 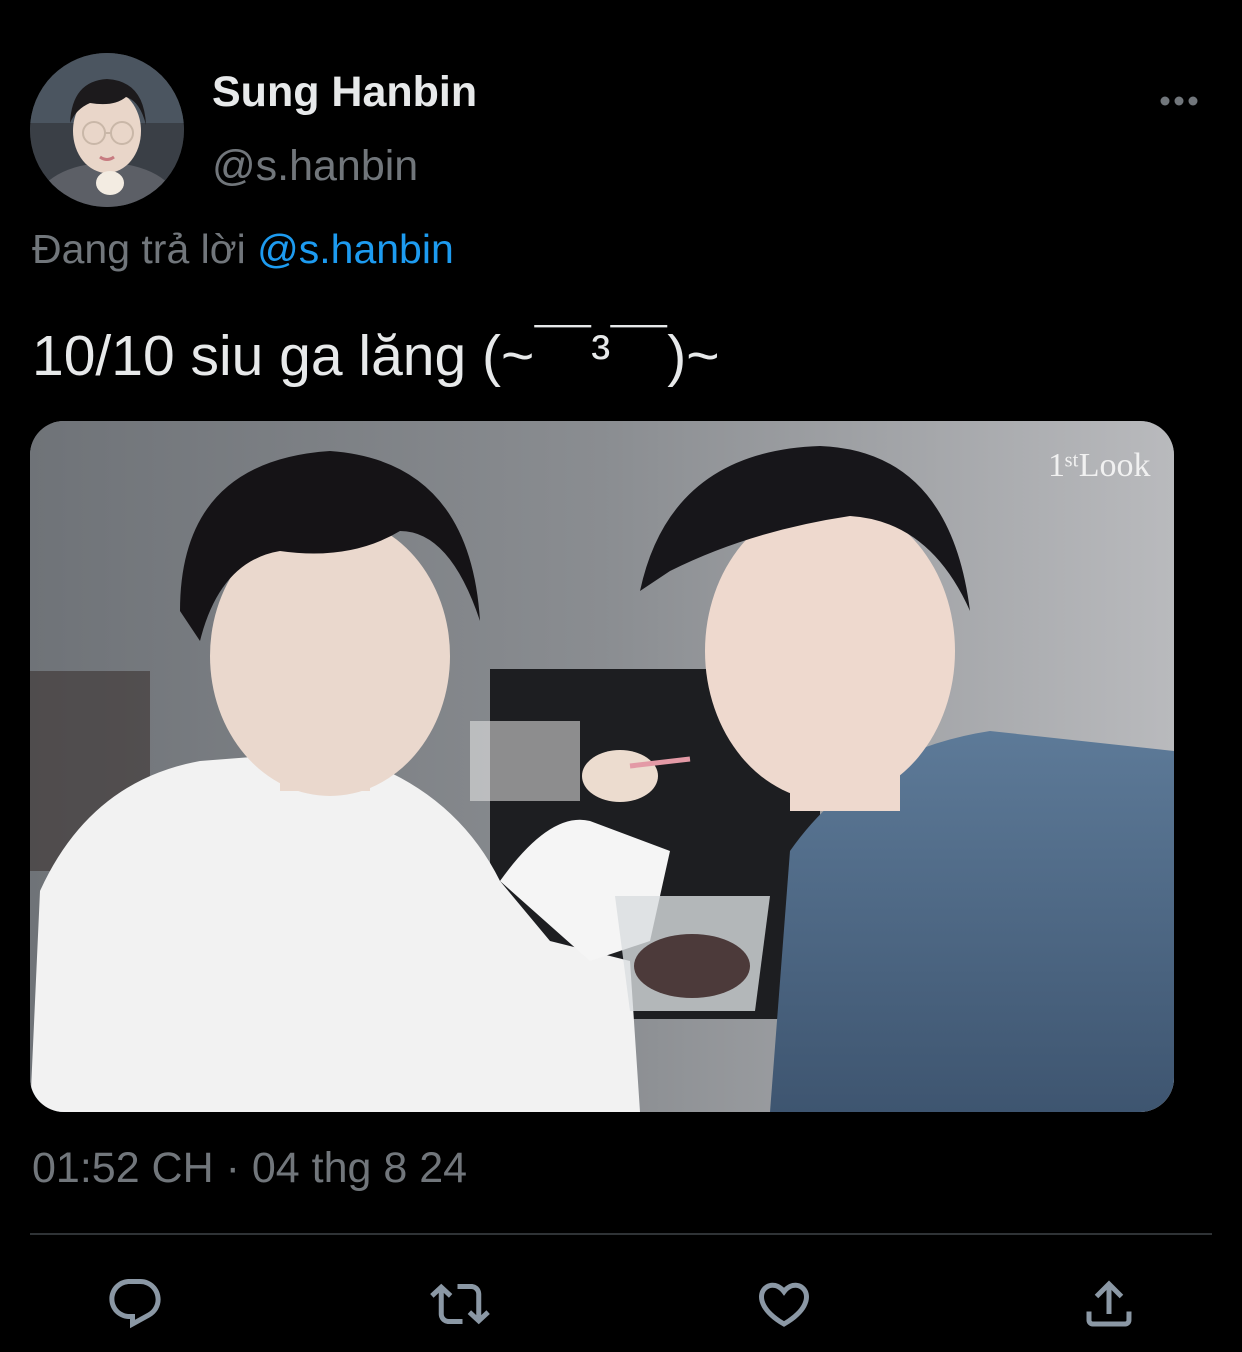 I want to click on reply-button, so click(x=135, y=1304).